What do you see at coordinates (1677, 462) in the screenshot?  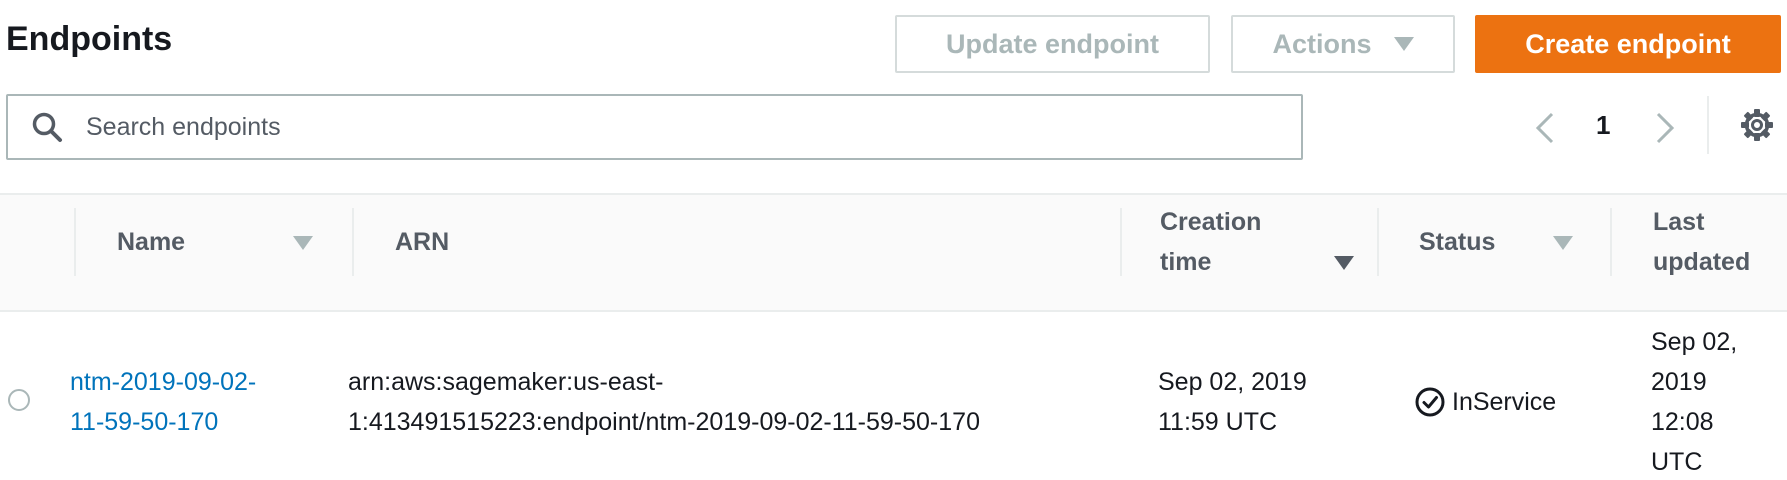 I see `last-updated-line4: UTC` at bounding box center [1677, 462].